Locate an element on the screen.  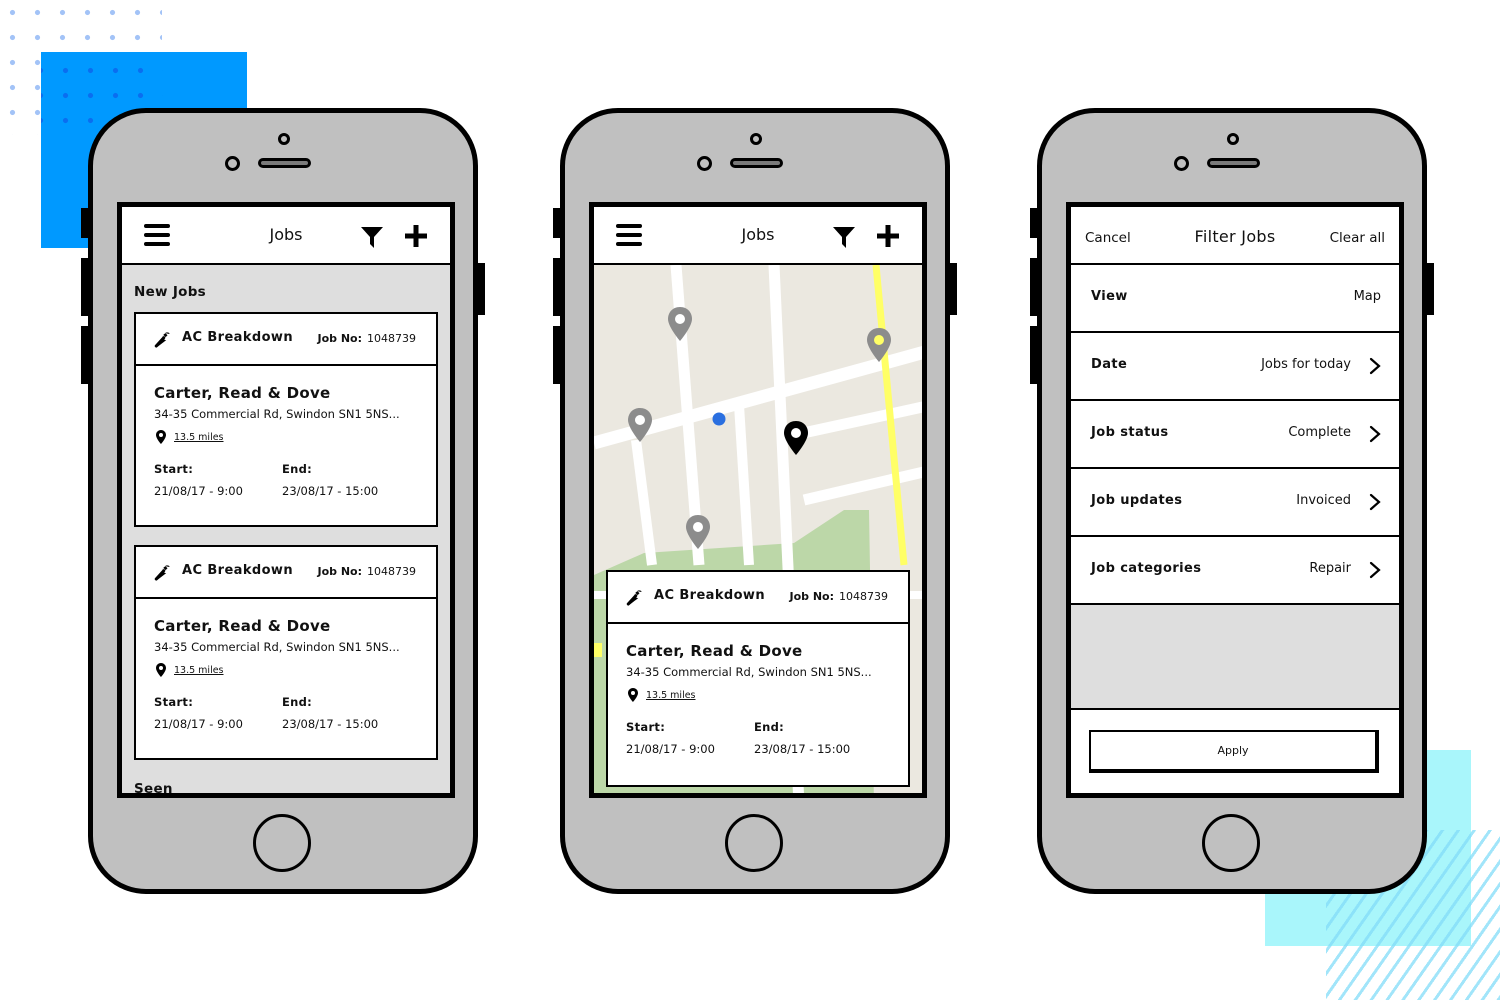
clear-all-button: Clear all is located at coordinates (1357, 238).